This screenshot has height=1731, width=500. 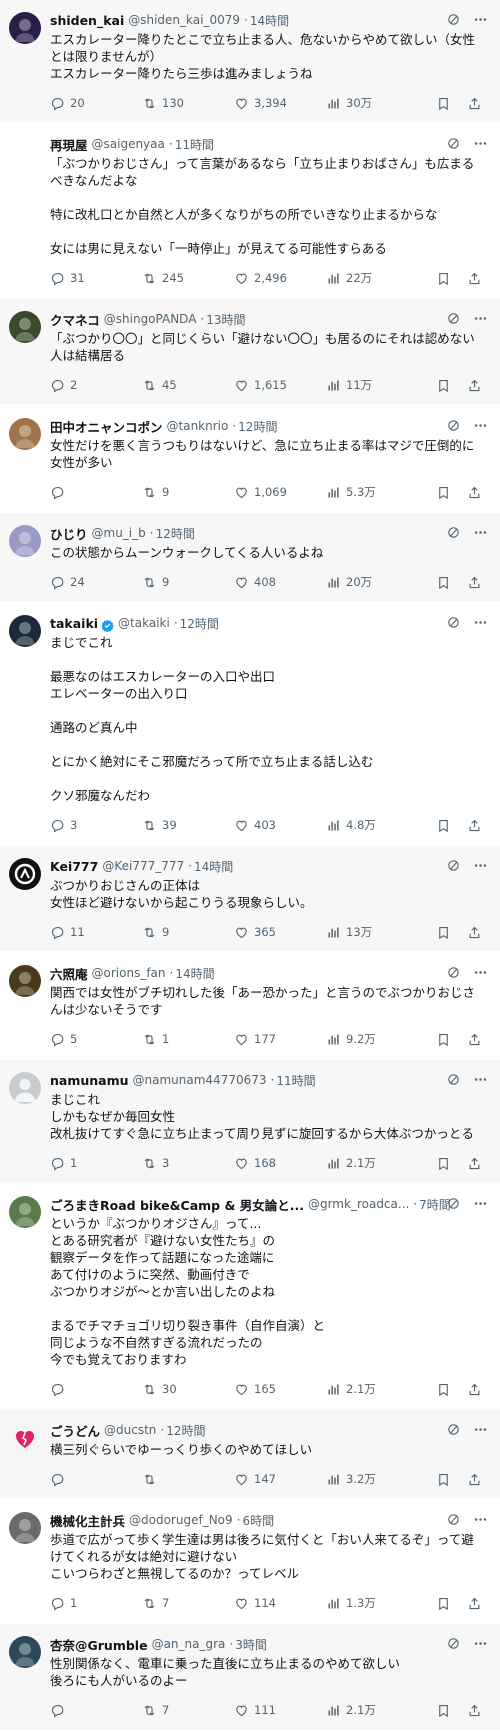 What do you see at coordinates (295, 1080) in the screenshot?
I see `timestamp: 11時間` at bounding box center [295, 1080].